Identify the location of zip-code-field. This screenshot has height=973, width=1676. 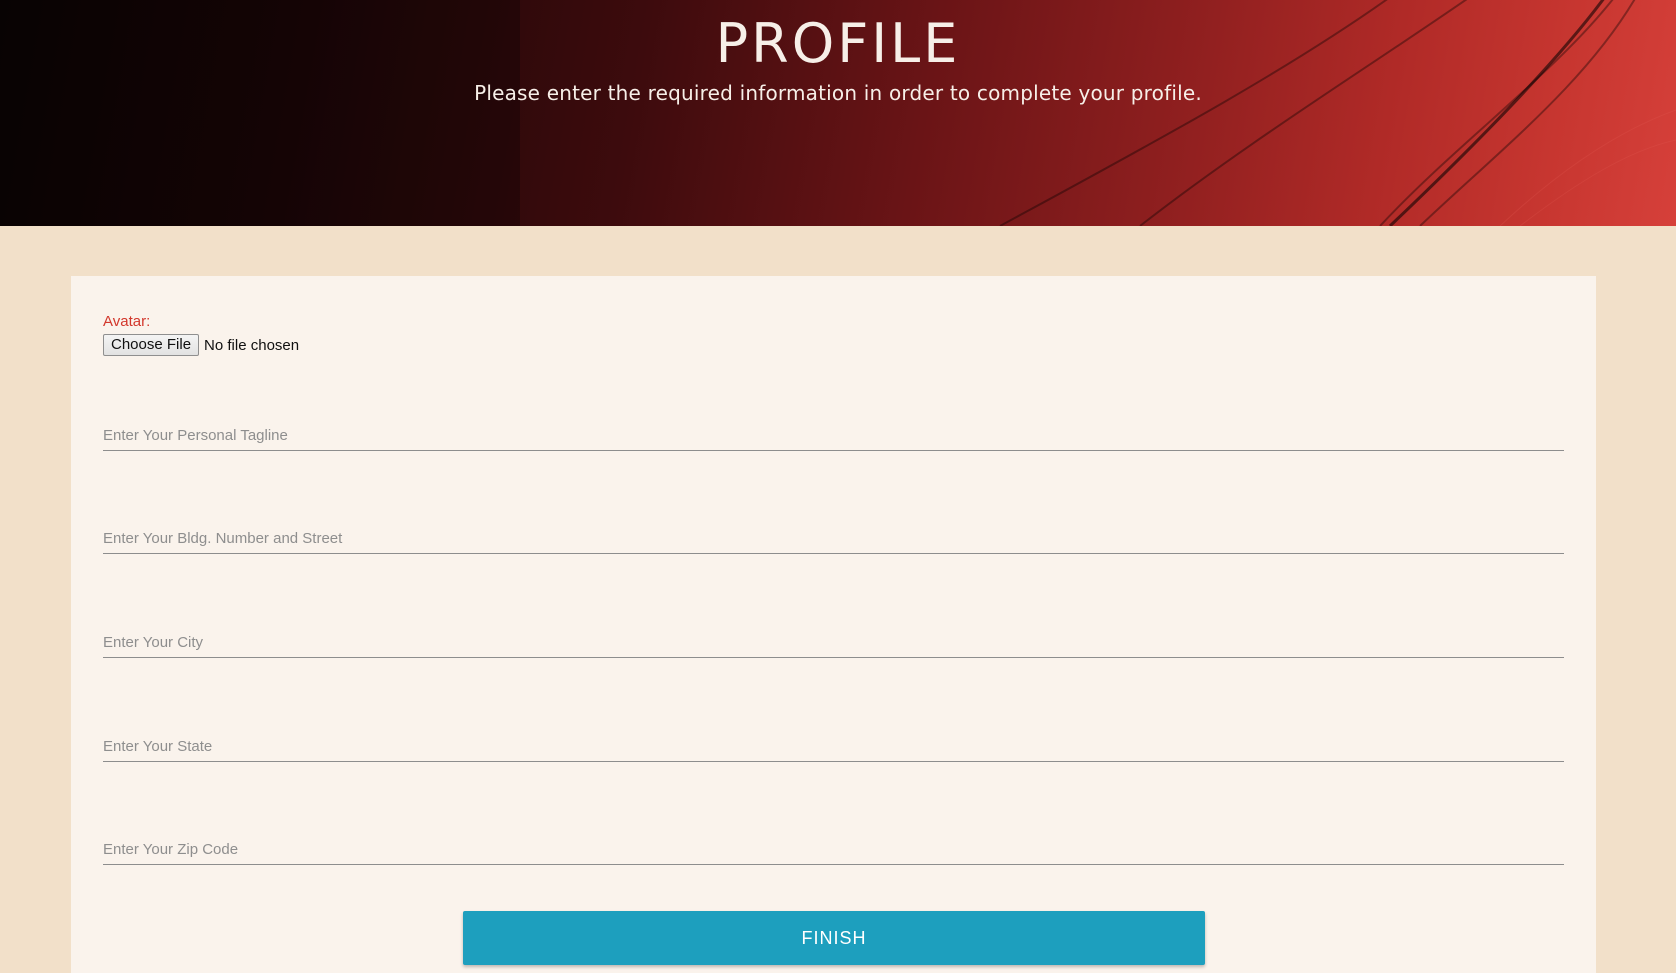
(833, 850).